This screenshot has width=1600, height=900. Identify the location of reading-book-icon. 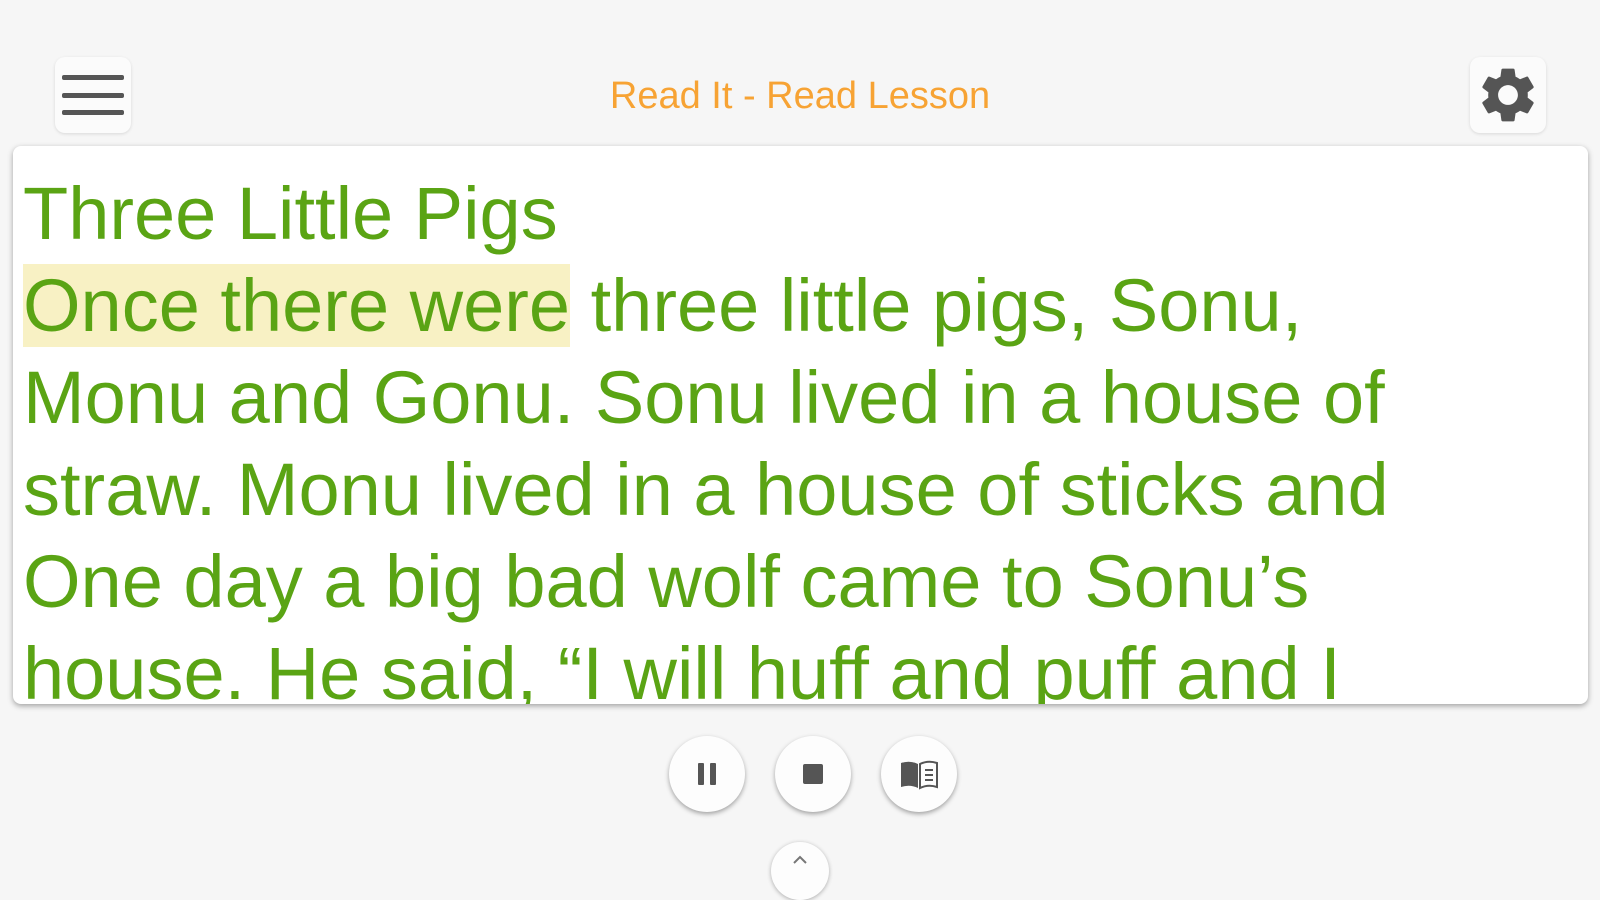
(919, 775).